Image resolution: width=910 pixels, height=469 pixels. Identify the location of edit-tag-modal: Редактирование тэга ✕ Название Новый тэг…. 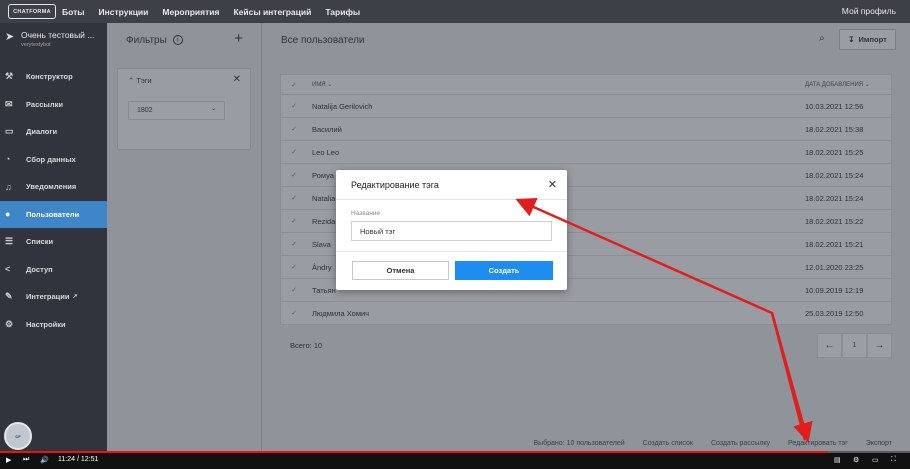
(451, 230).